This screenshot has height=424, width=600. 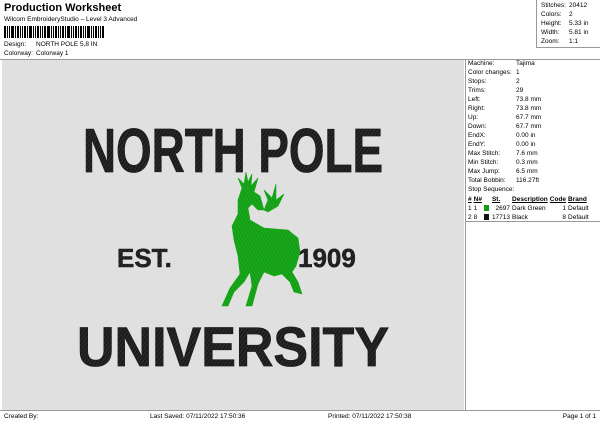 What do you see at coordinates (557, 14) in the screenshot?
I see `summary-colors: Colors: 2` at bounding box center [557, 14].